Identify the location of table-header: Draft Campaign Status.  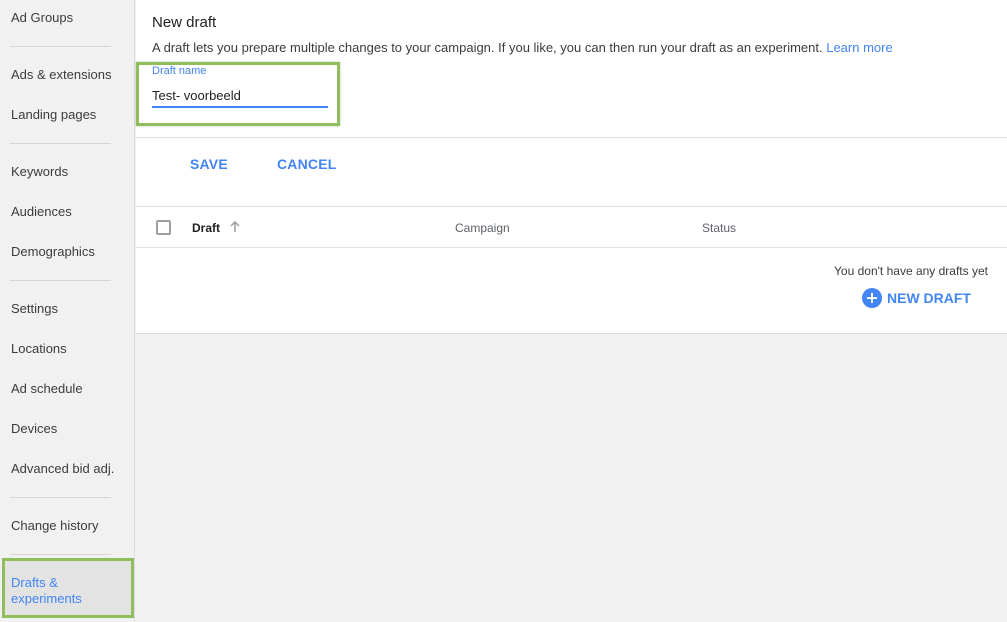
(571, 227).